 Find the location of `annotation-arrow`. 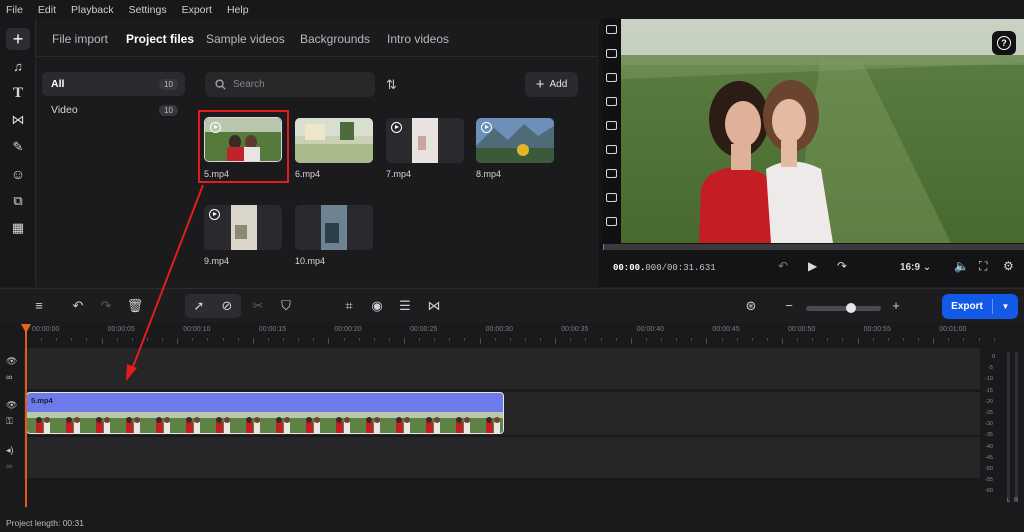

annotation-arrow is located at coordinates (165, 282).